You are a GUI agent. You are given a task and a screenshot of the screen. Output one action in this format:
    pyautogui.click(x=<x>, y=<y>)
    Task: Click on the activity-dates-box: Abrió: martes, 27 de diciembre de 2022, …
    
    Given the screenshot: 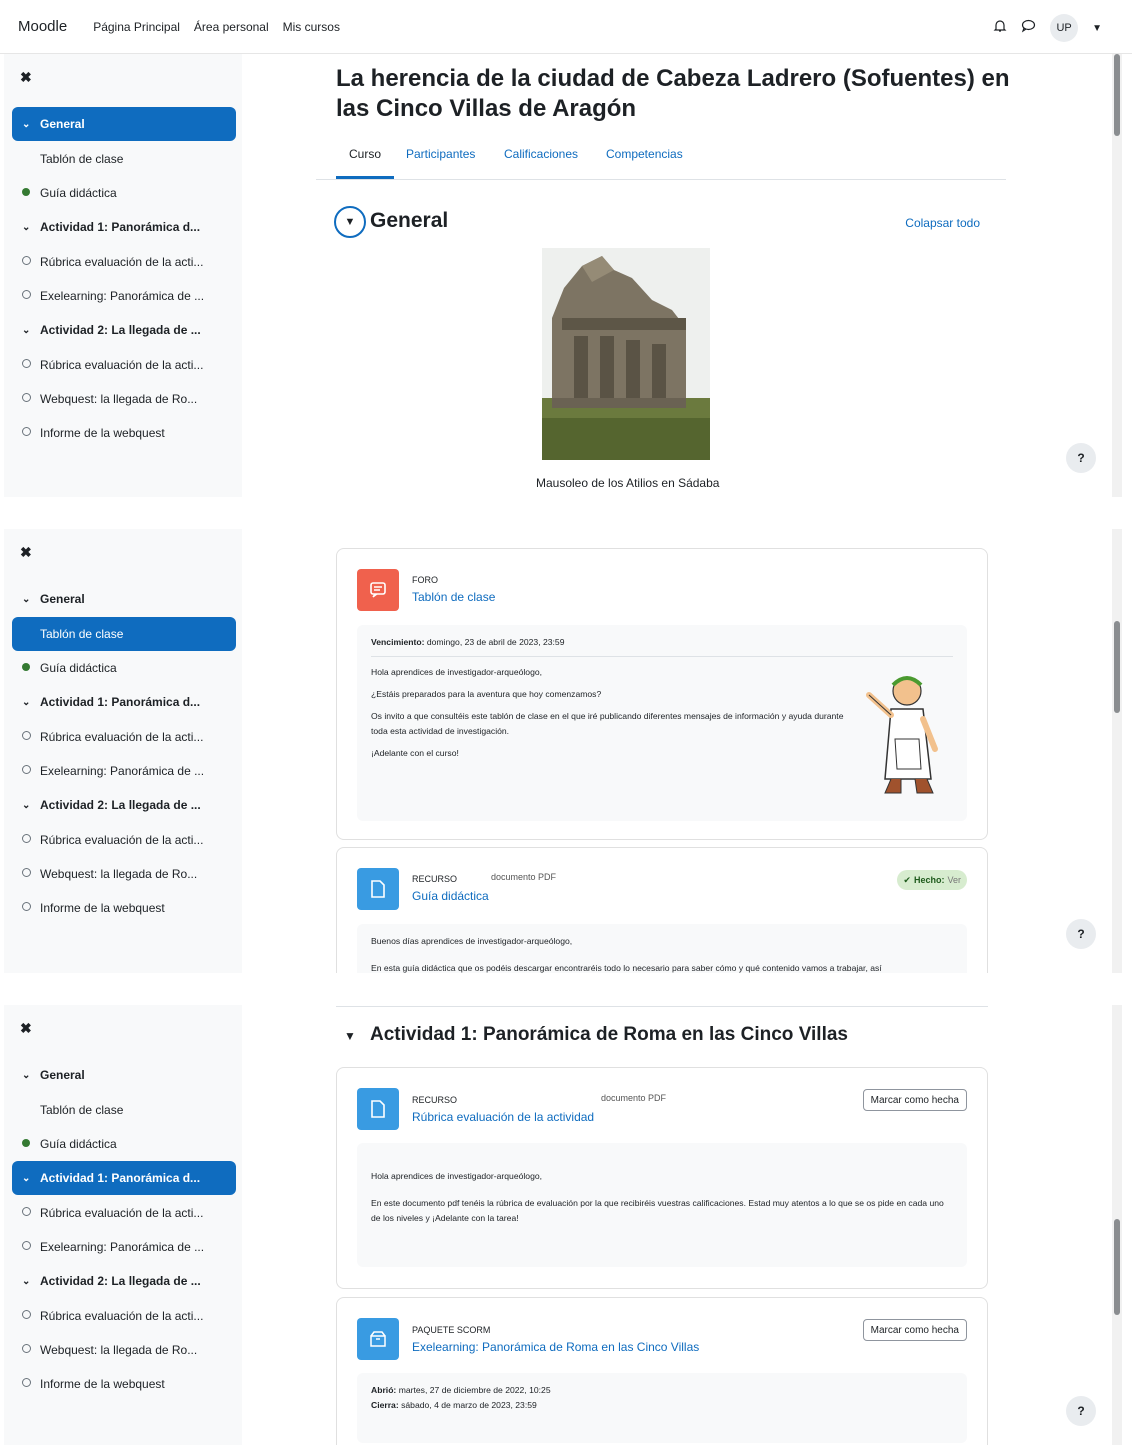 What is the action you would take?
    pyautogui.click(x=662, y=1408)
    